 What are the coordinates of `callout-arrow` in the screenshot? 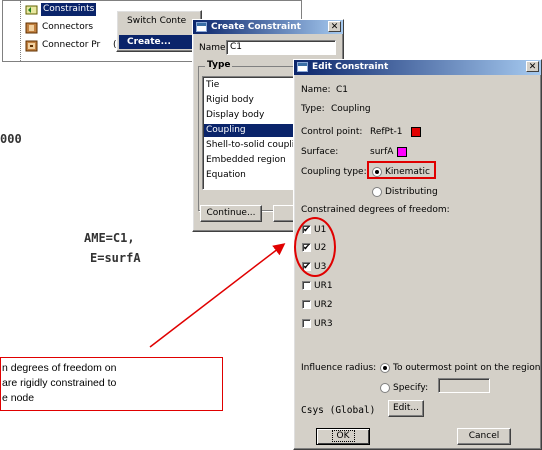 It's located at (217, 295).